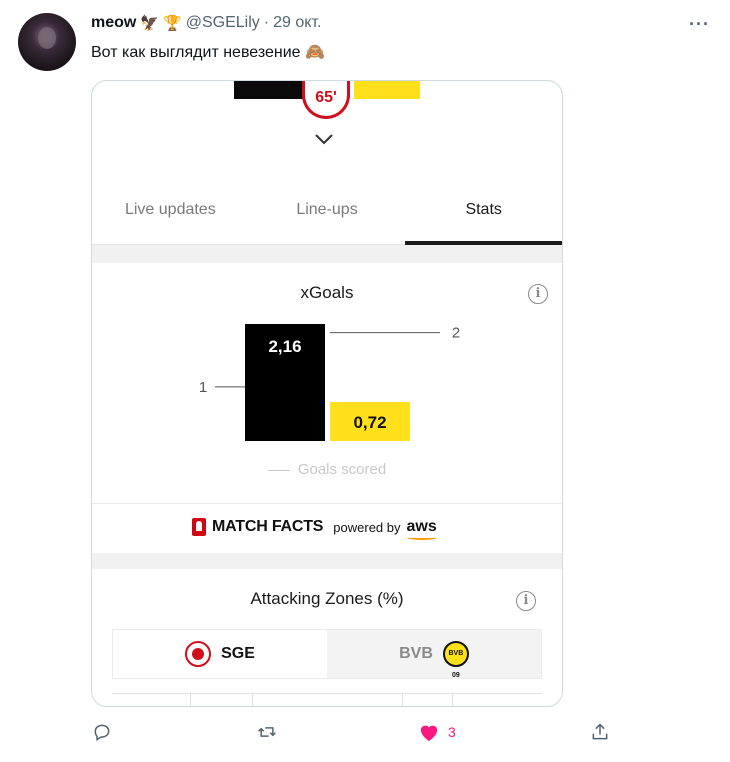 The image size is (730, 762). Describe the element at coordinates (220, 654) in the screenshot. I see `team-toggle-sge: SGE` at that location.